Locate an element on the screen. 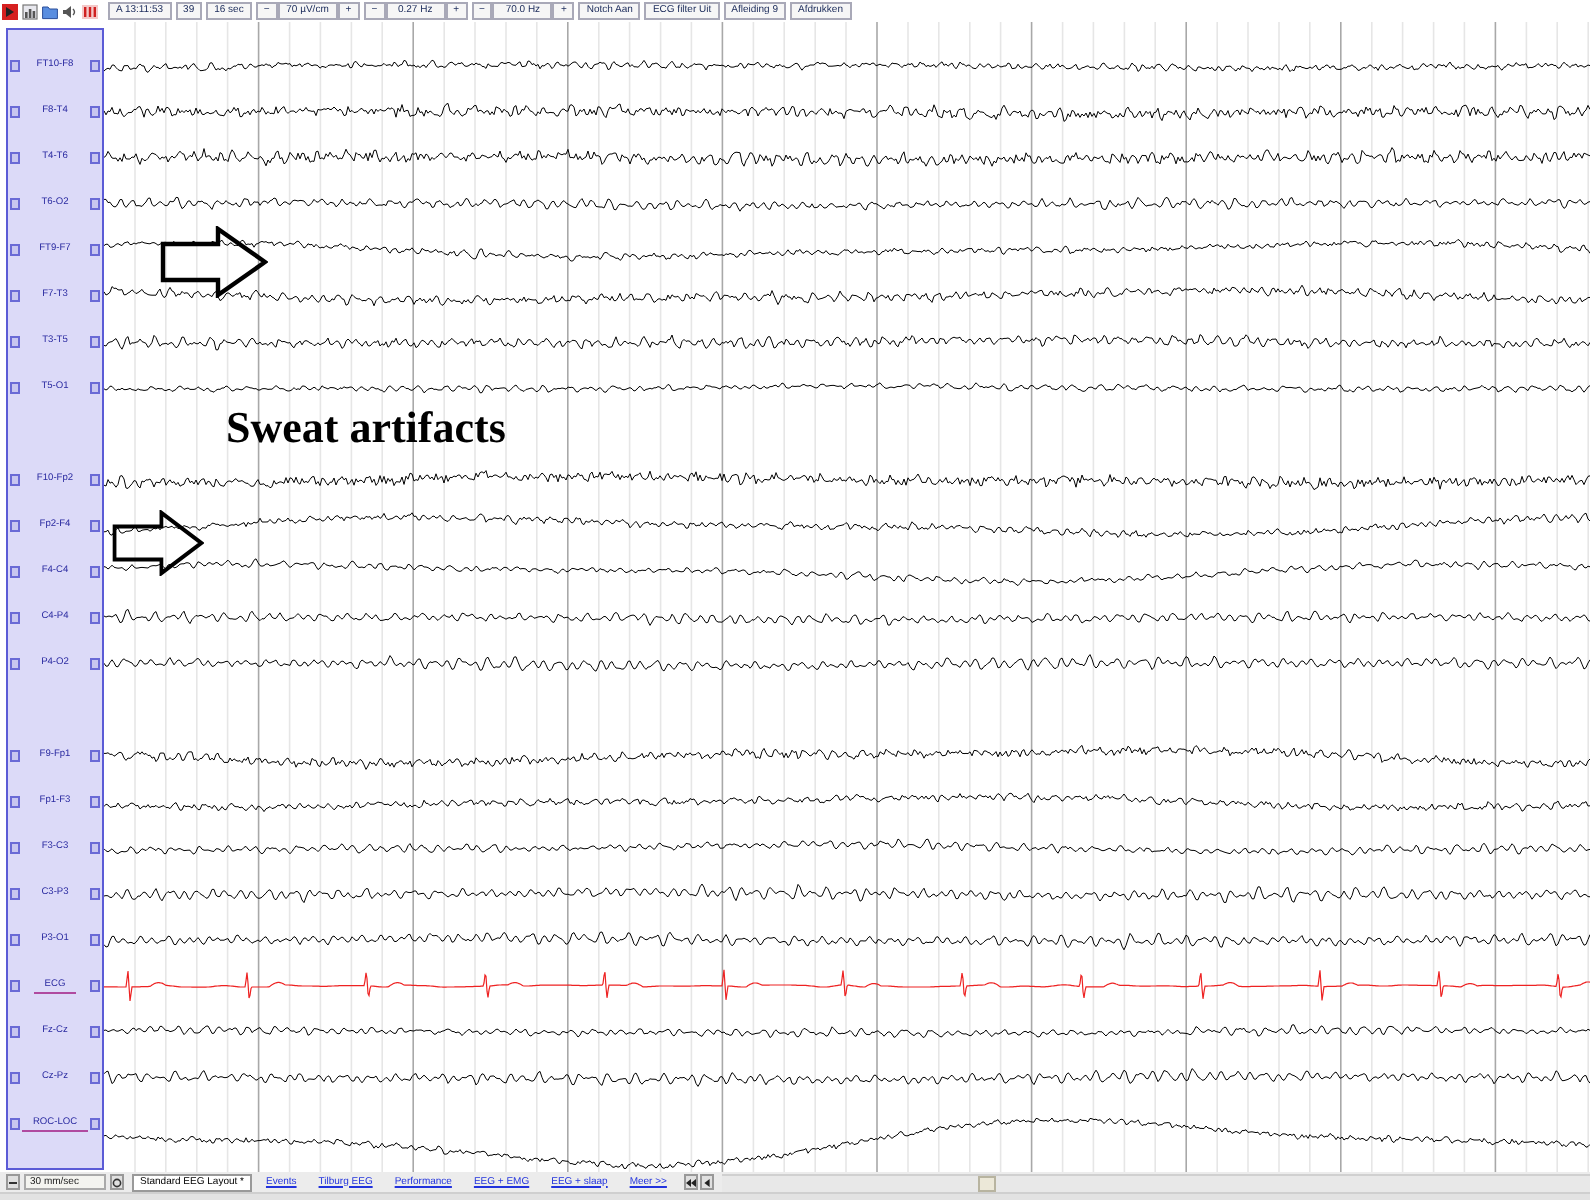  bars-icon is located at coordinates (90, 11).